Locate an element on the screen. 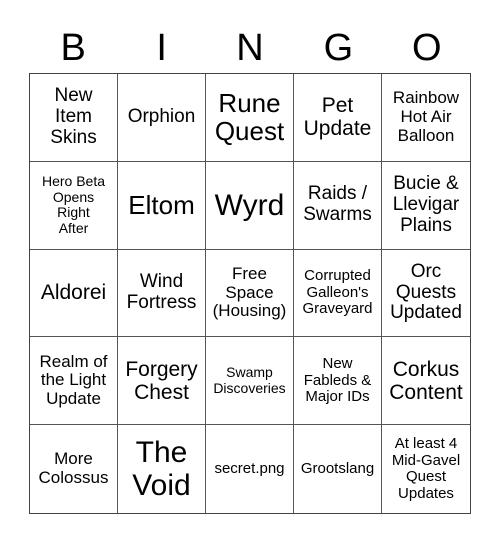  cell-text: Corkus Content is located at coordinates (426, 380).